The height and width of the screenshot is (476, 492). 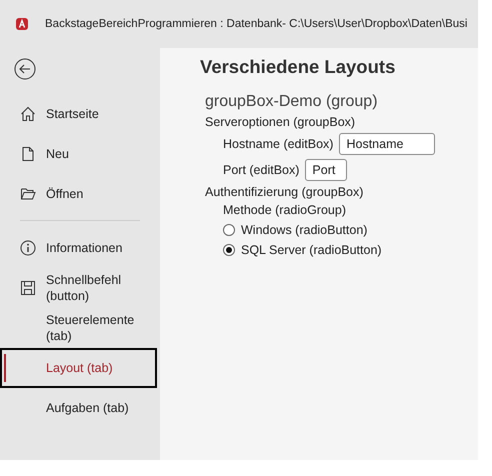 I want to click on sidebar-item: Aufgaben (tab), so click(x=78, y=408).